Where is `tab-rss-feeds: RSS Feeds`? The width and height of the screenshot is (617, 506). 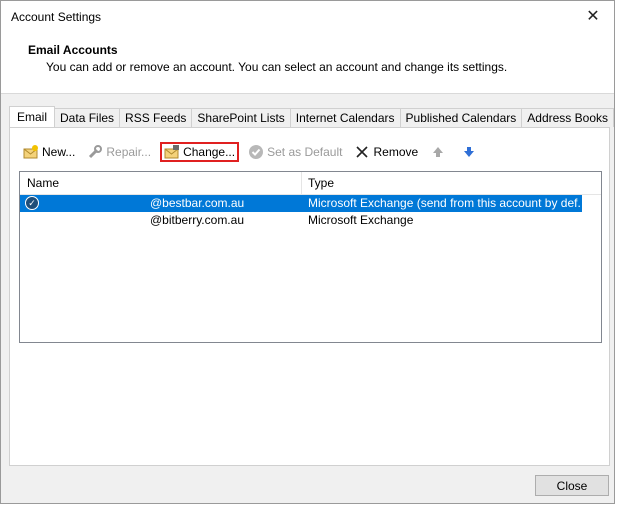
tab-rss-feeds: RSS Feeds is located at coordinates (156, 117).